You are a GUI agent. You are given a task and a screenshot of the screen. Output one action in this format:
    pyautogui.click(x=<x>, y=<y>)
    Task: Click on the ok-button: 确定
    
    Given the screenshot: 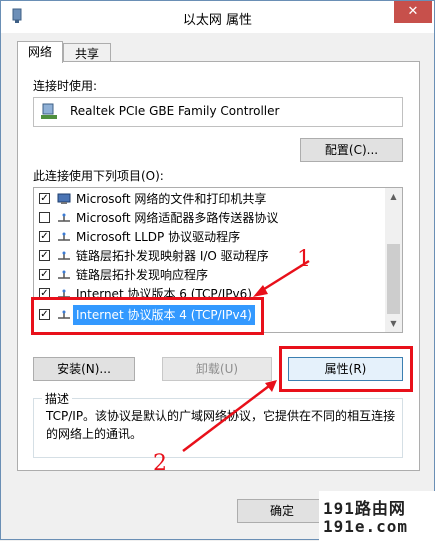 What is the action you would take?
    pyautogui.click(x=282, y=511)
    